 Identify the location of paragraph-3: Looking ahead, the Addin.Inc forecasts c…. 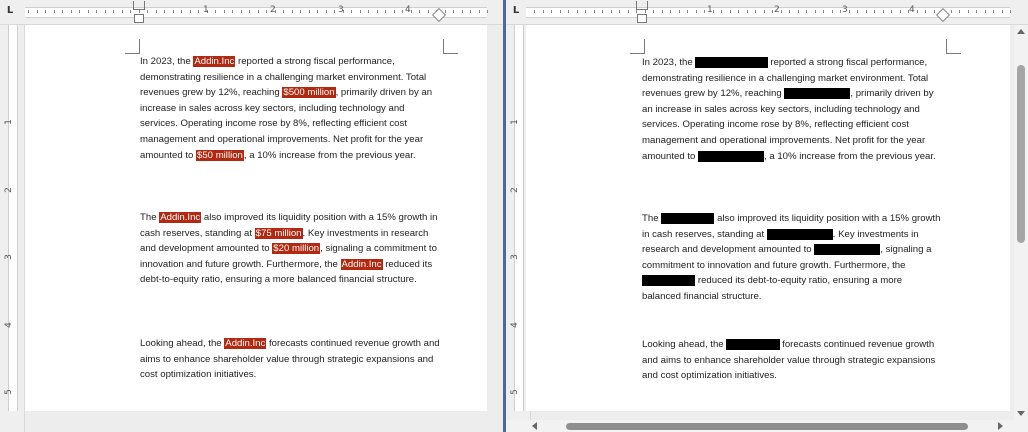
(290, 359).